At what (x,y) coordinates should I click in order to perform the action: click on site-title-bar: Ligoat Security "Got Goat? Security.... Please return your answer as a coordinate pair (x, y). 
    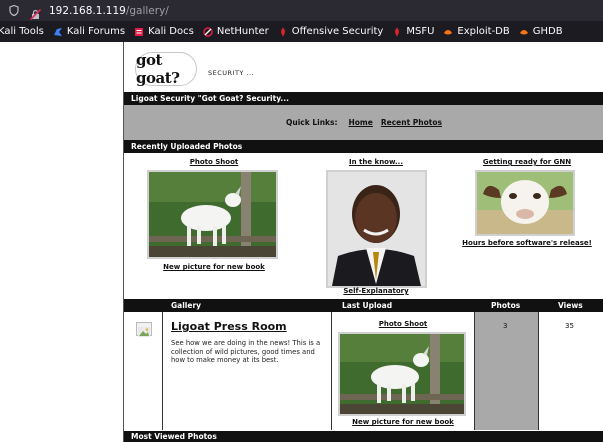
    Looking at the image, I should click on (363, 98).